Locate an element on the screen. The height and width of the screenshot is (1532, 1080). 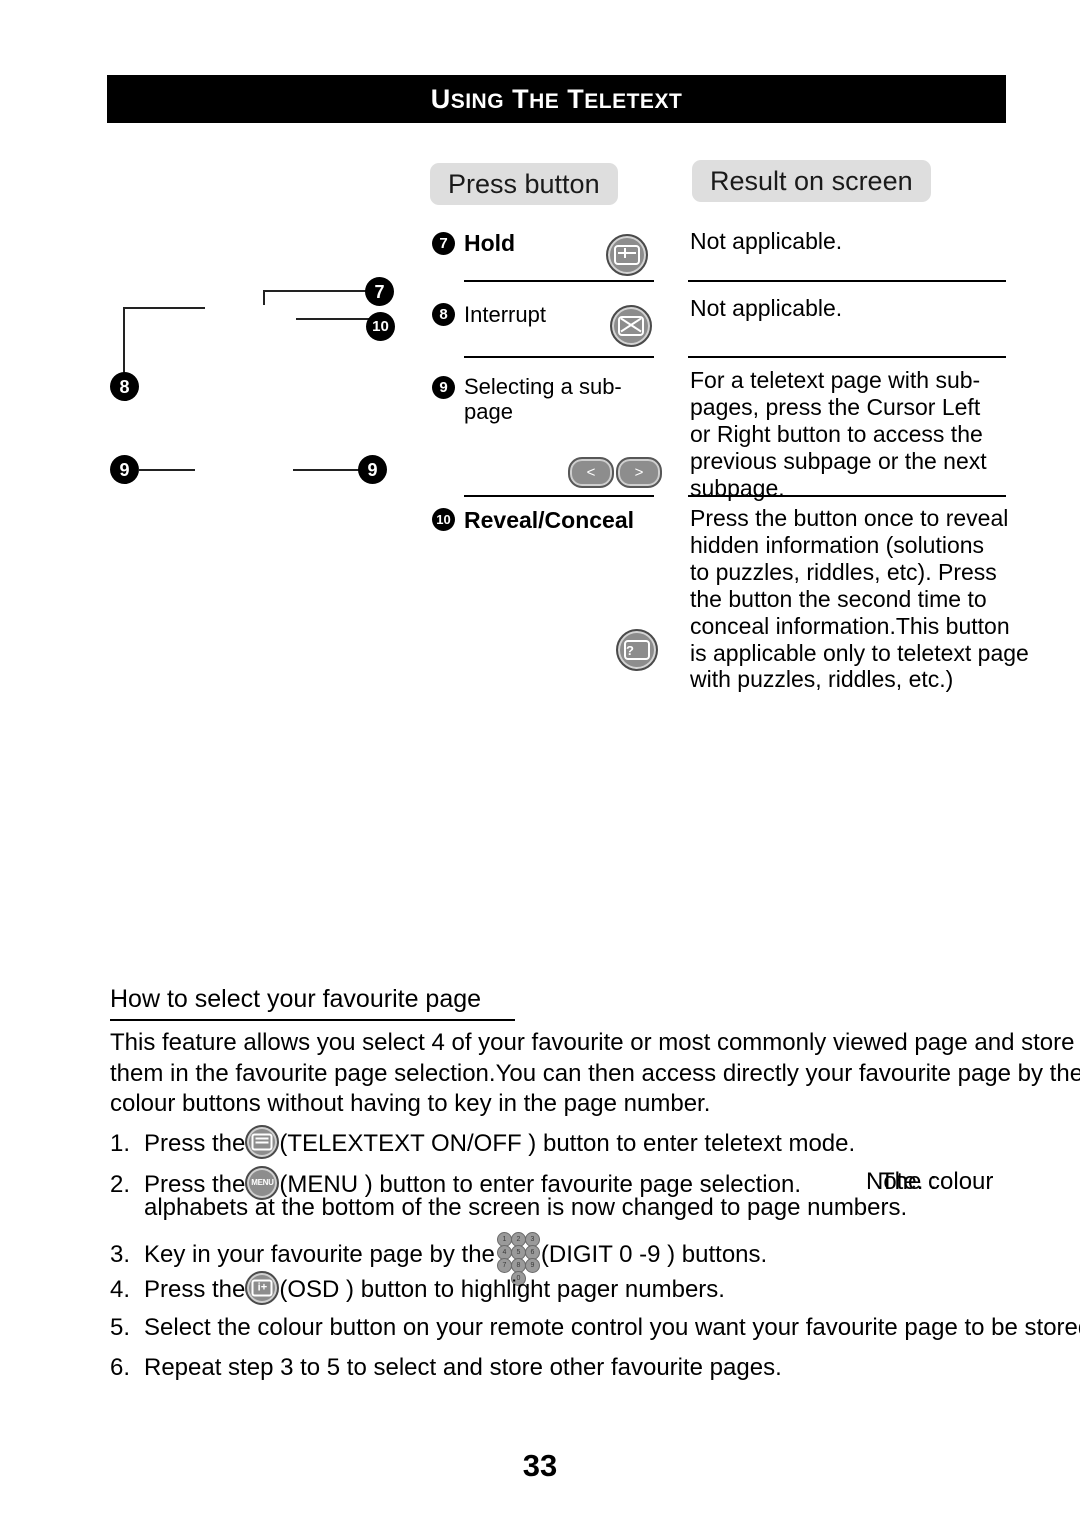
step-1-text-before: Press the is located at coordinates (195, 1143).